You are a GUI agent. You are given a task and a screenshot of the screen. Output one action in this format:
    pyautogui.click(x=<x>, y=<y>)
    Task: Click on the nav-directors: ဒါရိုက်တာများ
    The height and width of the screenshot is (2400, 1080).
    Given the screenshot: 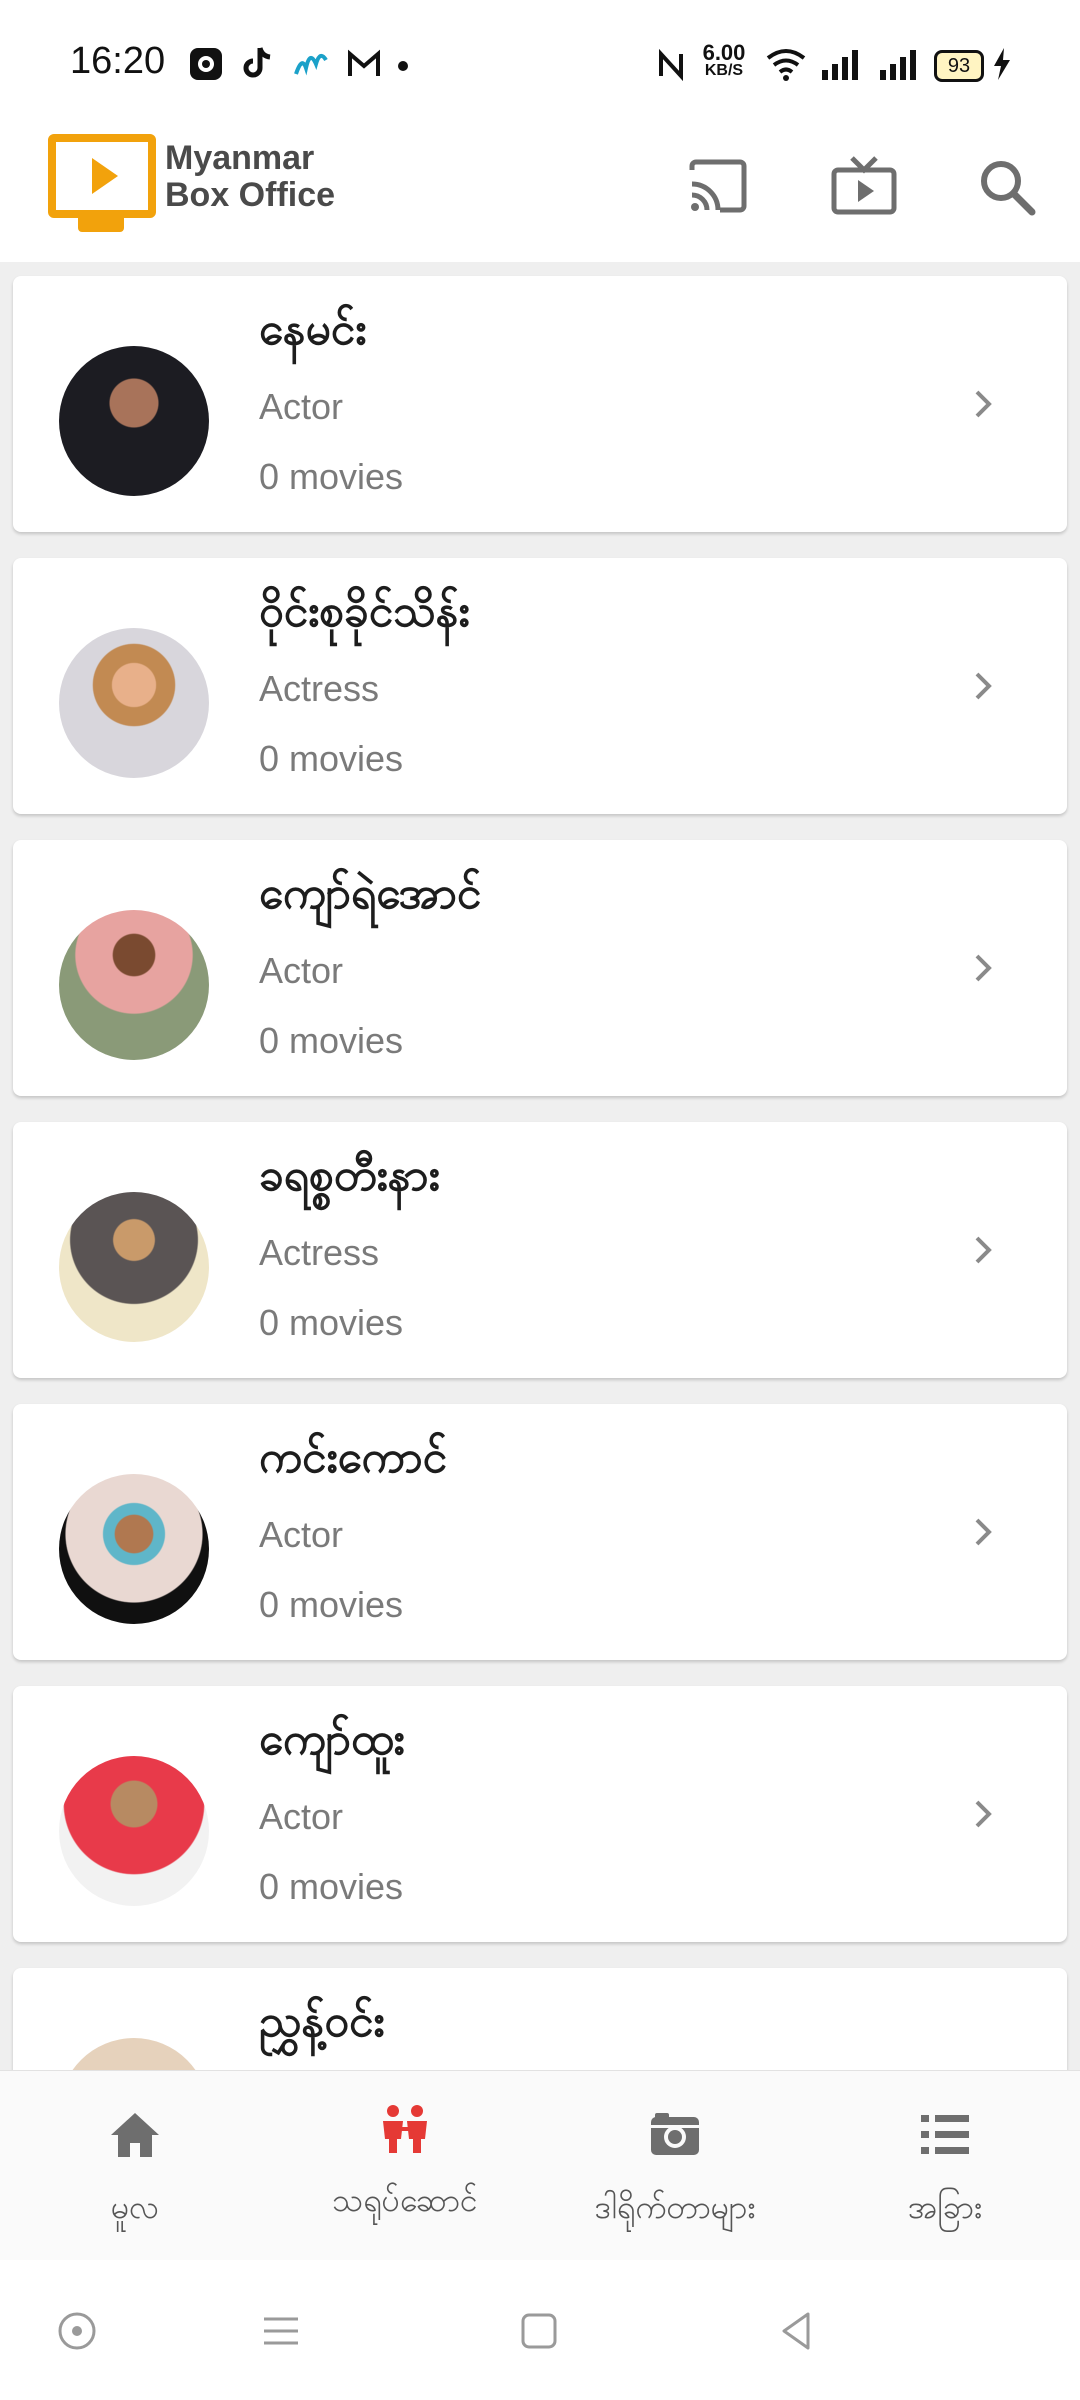 What is the action you would take?
    pyautogui.click(x=675, y=2166)
    